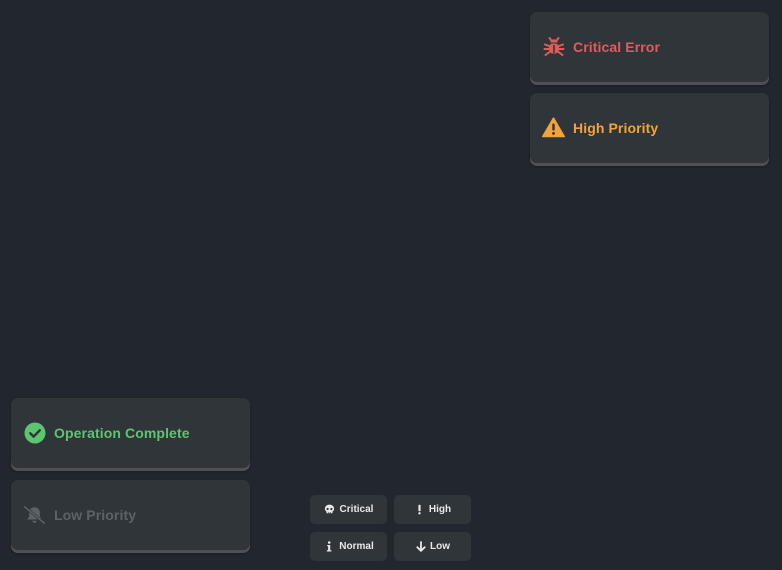 Image resolution: width=782 pixels, height=570 pixels. Describe the element at coordinates (95, 514) in the screenshot. I see `toast-title: Low Priority` at that location.